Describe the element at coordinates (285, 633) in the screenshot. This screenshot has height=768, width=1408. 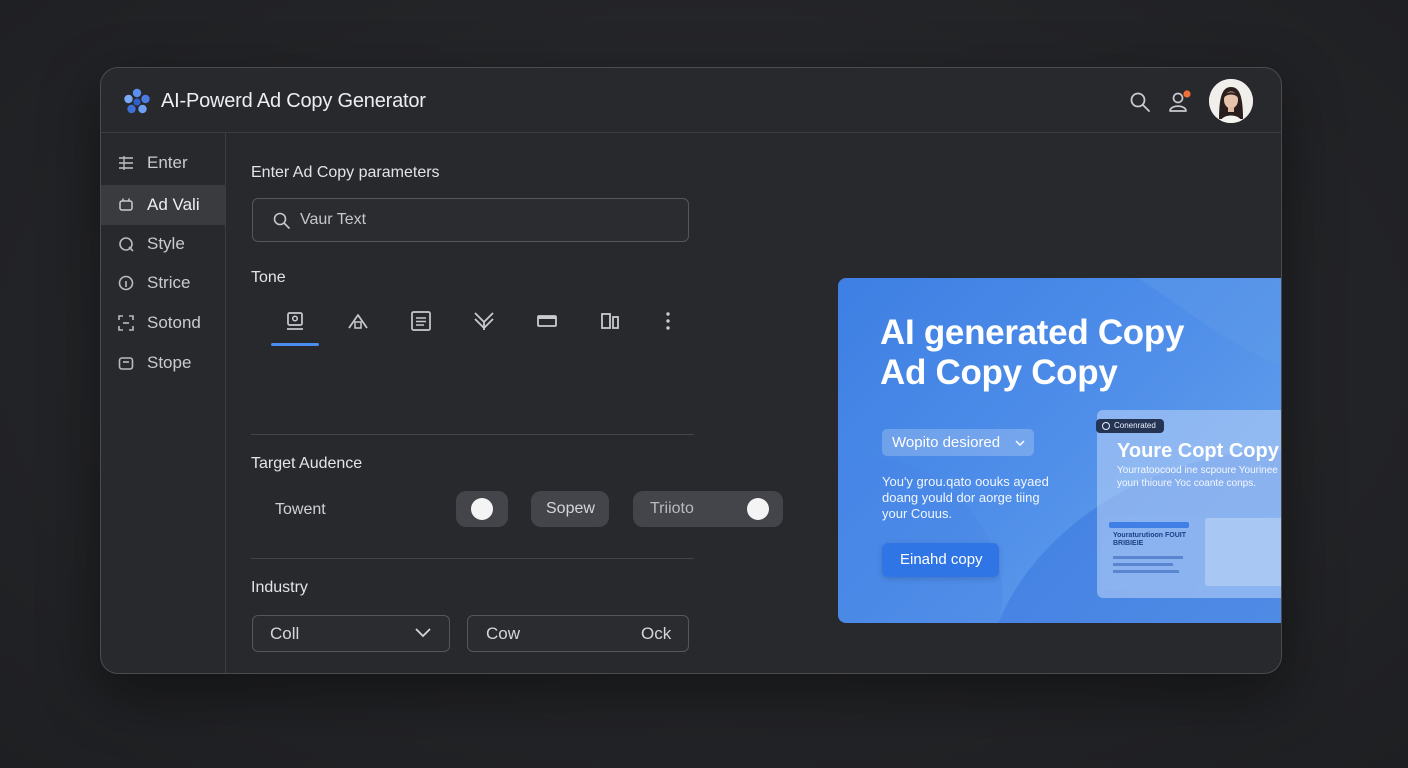
I see `industry-select-value: Coll` at that location.